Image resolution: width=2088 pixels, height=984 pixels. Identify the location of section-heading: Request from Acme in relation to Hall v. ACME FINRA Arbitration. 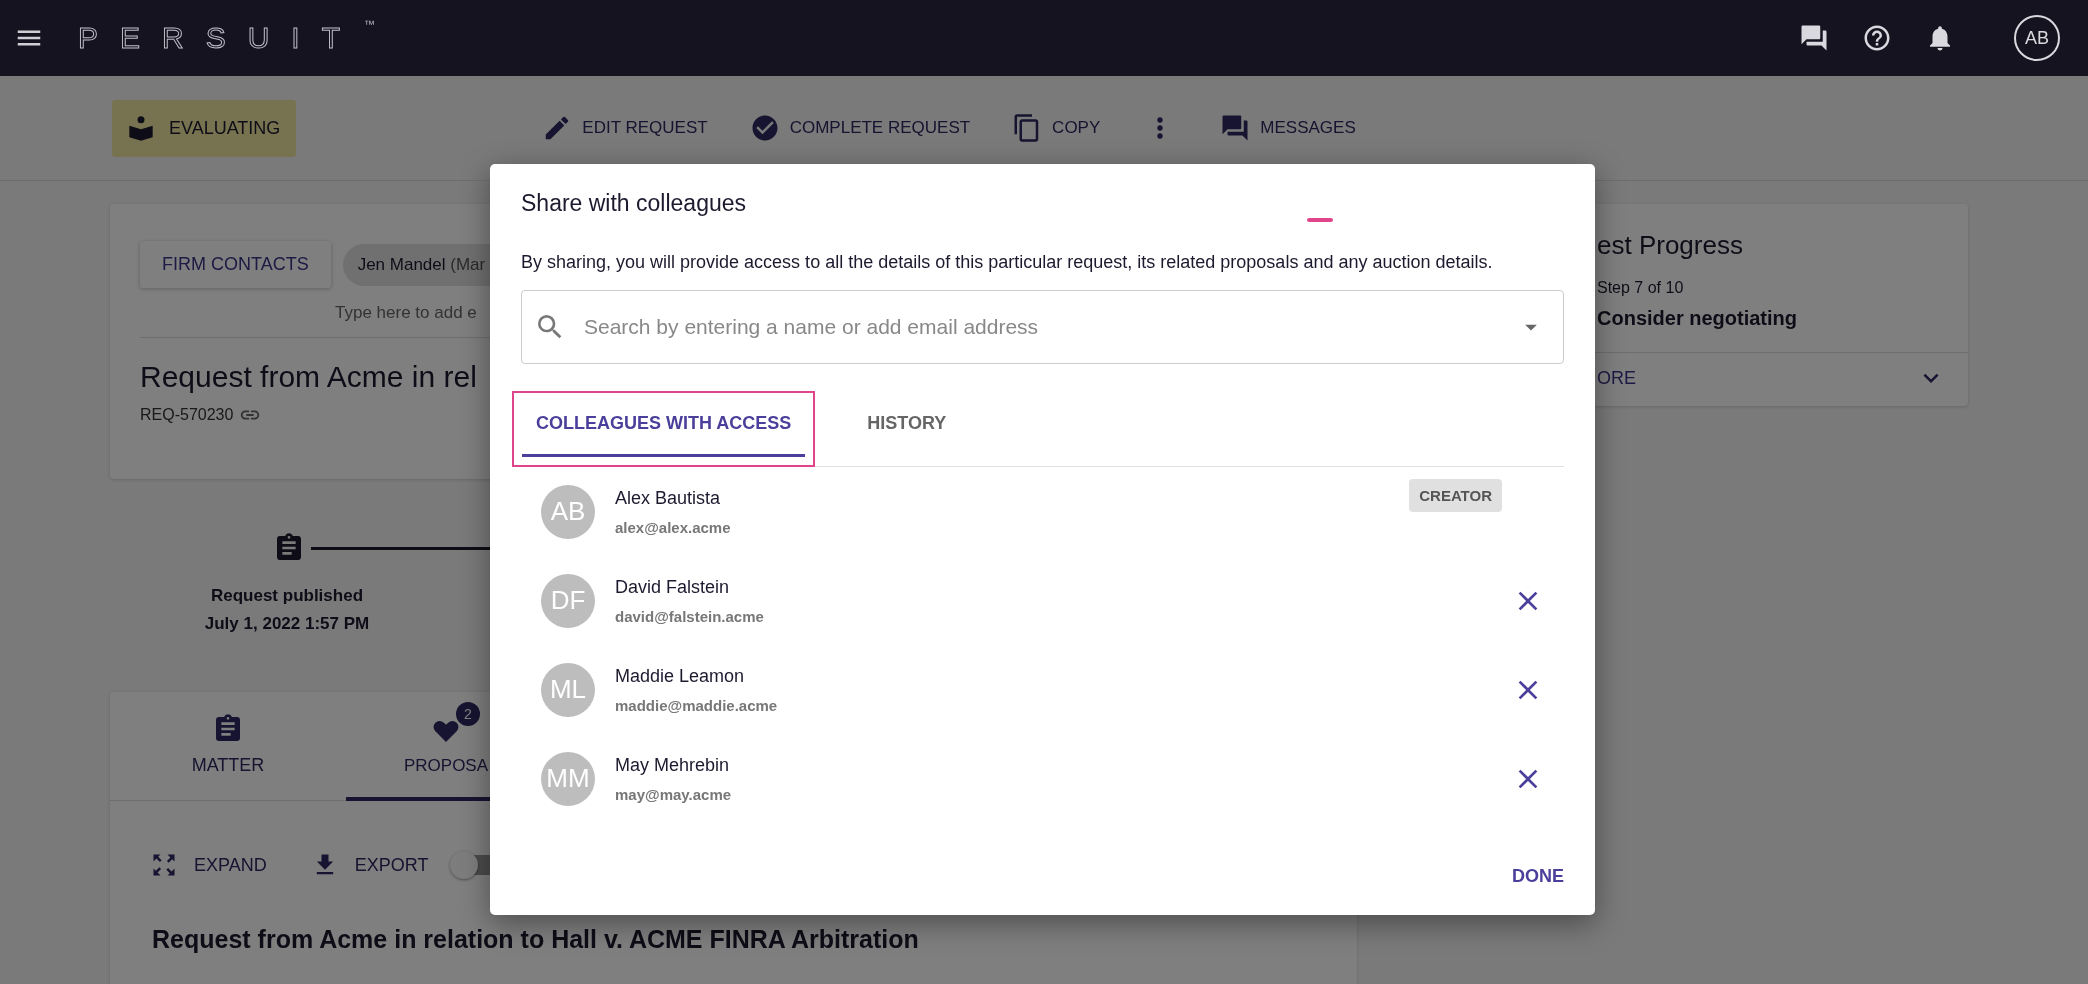
(535, 939).